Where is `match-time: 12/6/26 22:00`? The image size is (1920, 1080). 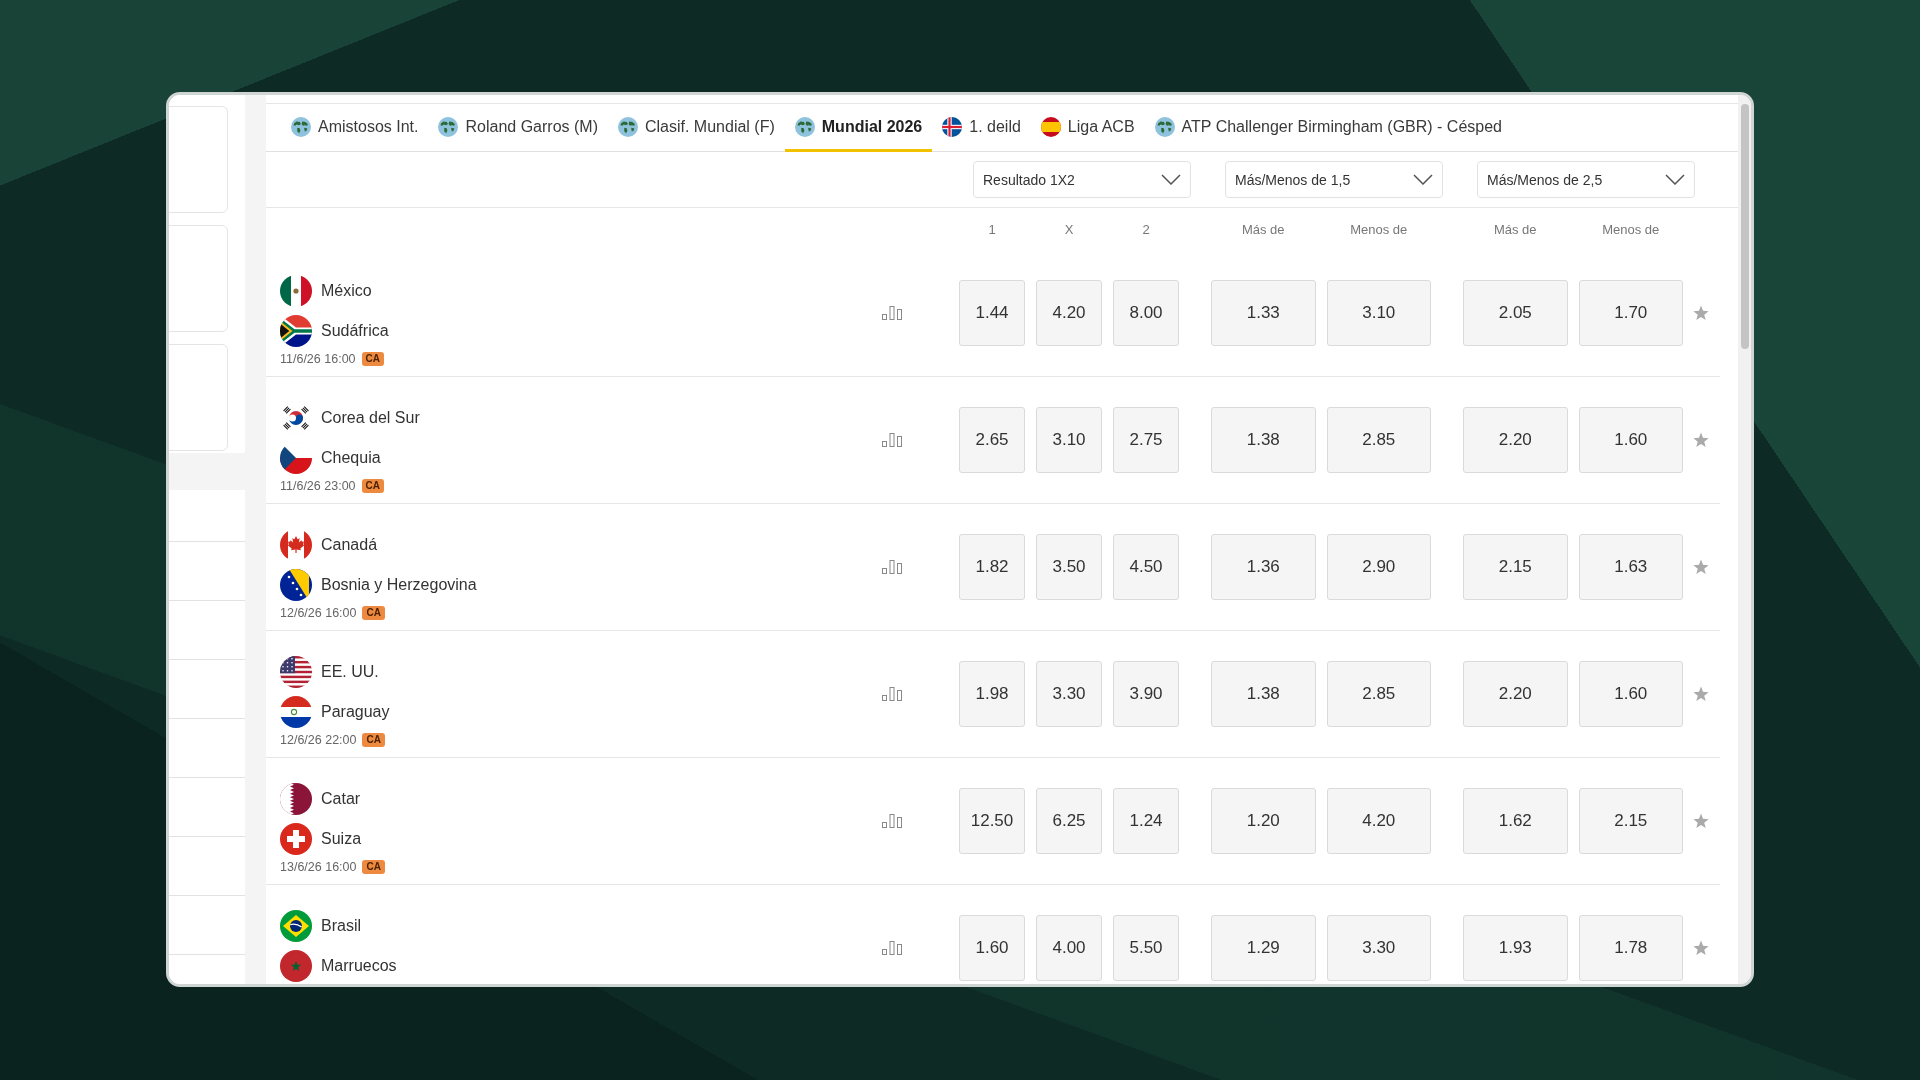 match-time: 12/6/26 22:00 is located at coordinates (318, 740).